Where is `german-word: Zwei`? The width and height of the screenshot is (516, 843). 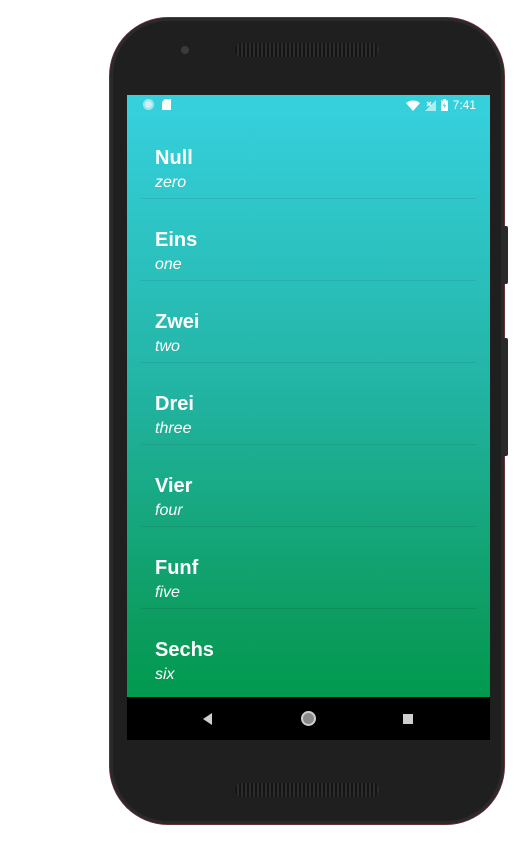 german-word: Zwei is located at coordinates (177, 322).